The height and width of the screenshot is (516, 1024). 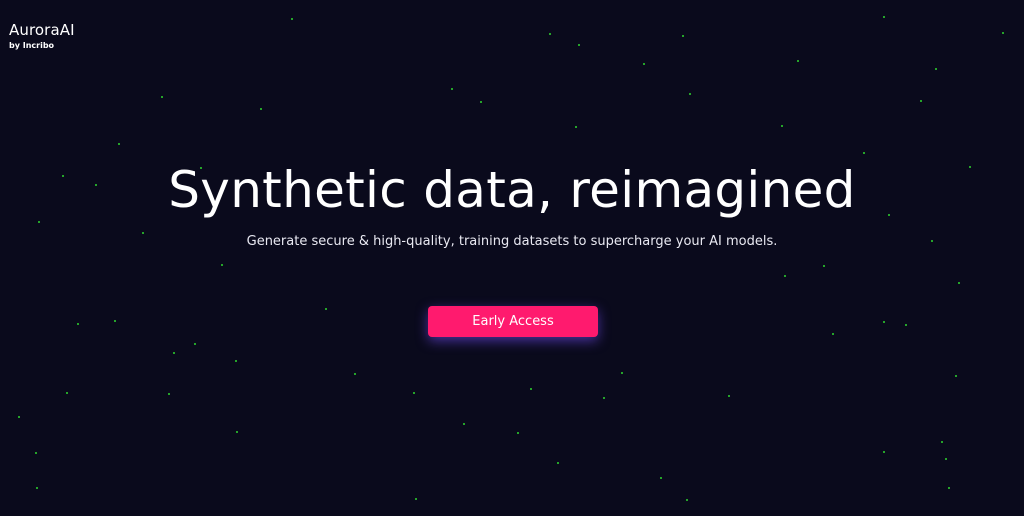 I want to click on brand-name: AuroraAI, so click(x=42, y=30).